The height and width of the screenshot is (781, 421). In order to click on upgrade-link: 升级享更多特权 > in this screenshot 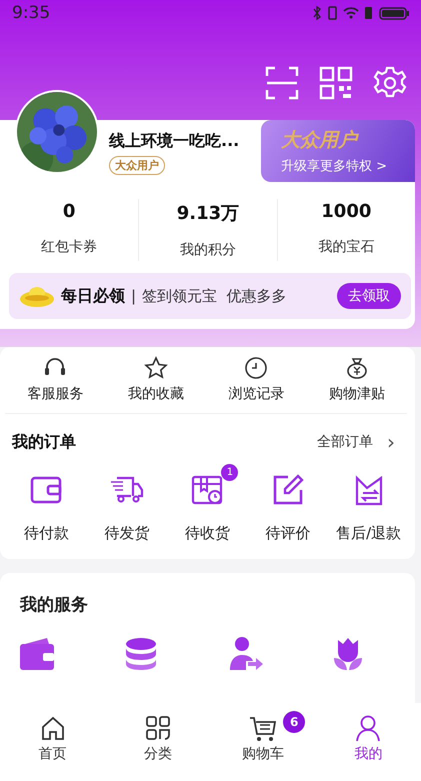, I will do `click(348, 166)`.